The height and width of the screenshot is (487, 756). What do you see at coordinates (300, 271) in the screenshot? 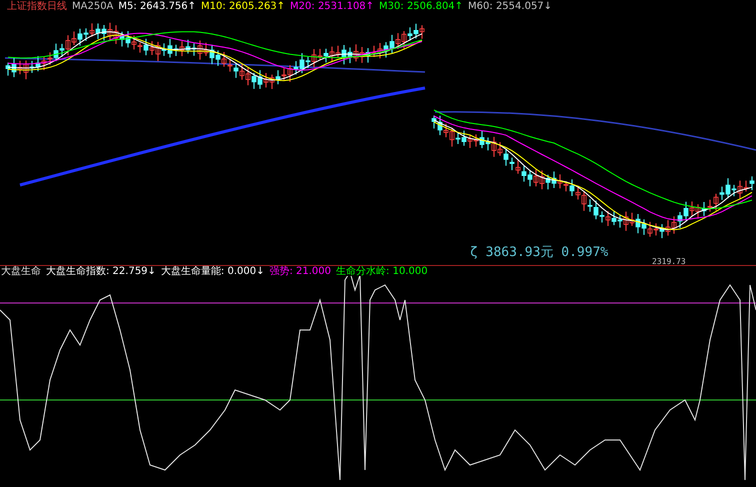
I see `indicator-label: 强势: 21.000` at bounding box center [300, 271].